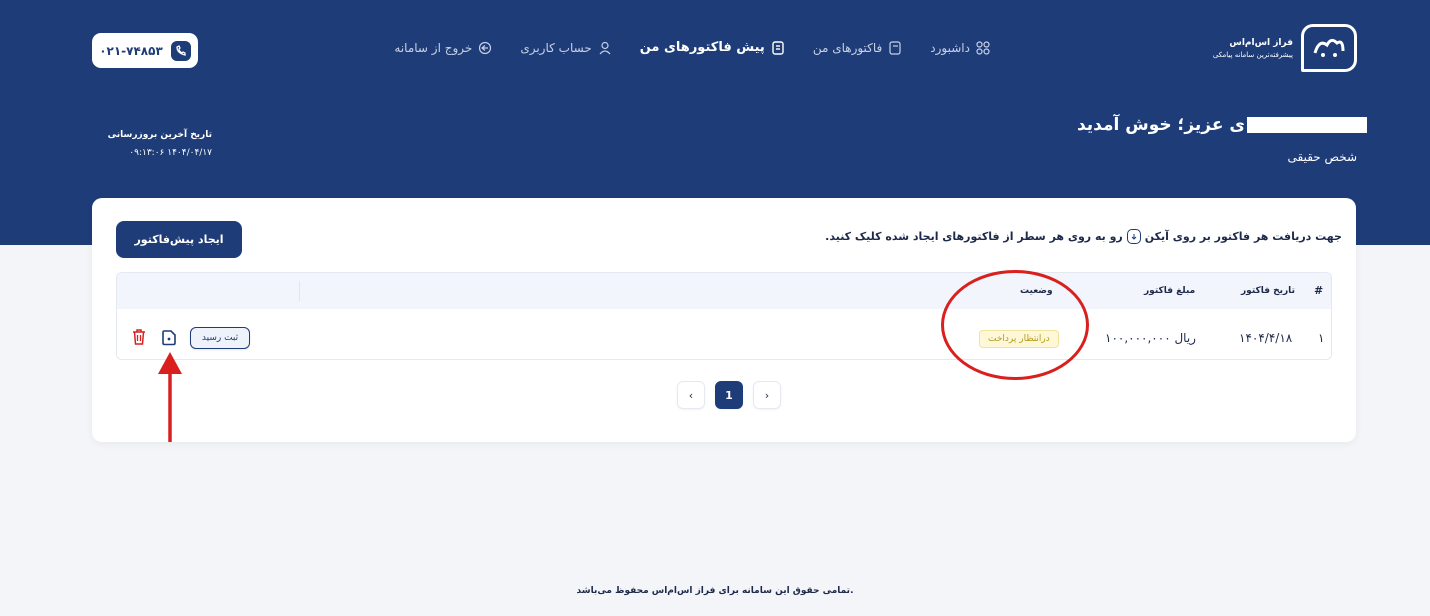 This screenshot has width=1430, height=616. I want to click on nav-item-logout: خروج از سامانه, so click(443, 48).